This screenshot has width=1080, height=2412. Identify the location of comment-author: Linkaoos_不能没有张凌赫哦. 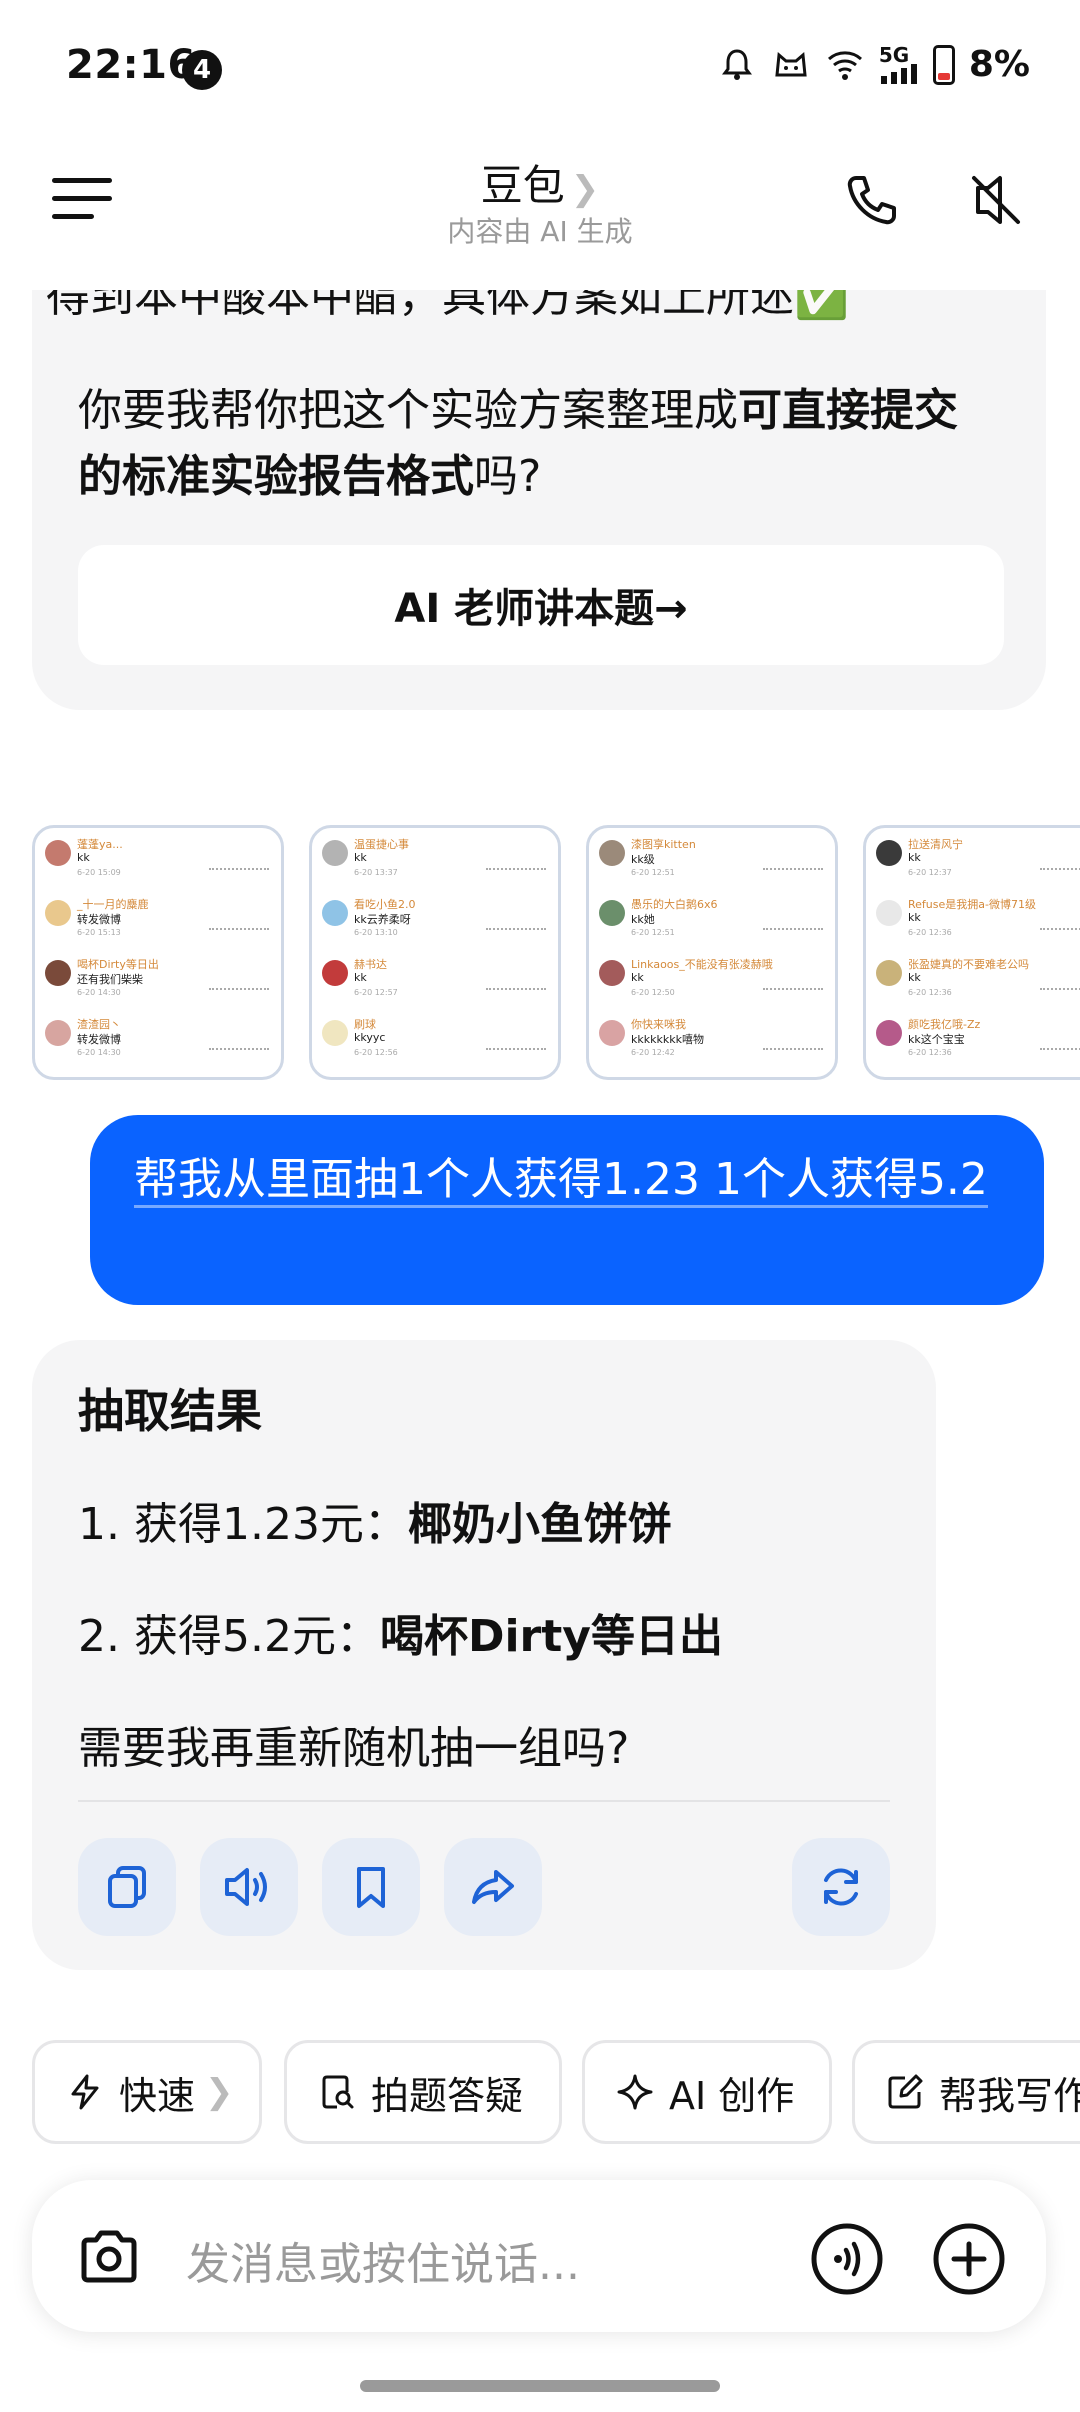
(702, 964).